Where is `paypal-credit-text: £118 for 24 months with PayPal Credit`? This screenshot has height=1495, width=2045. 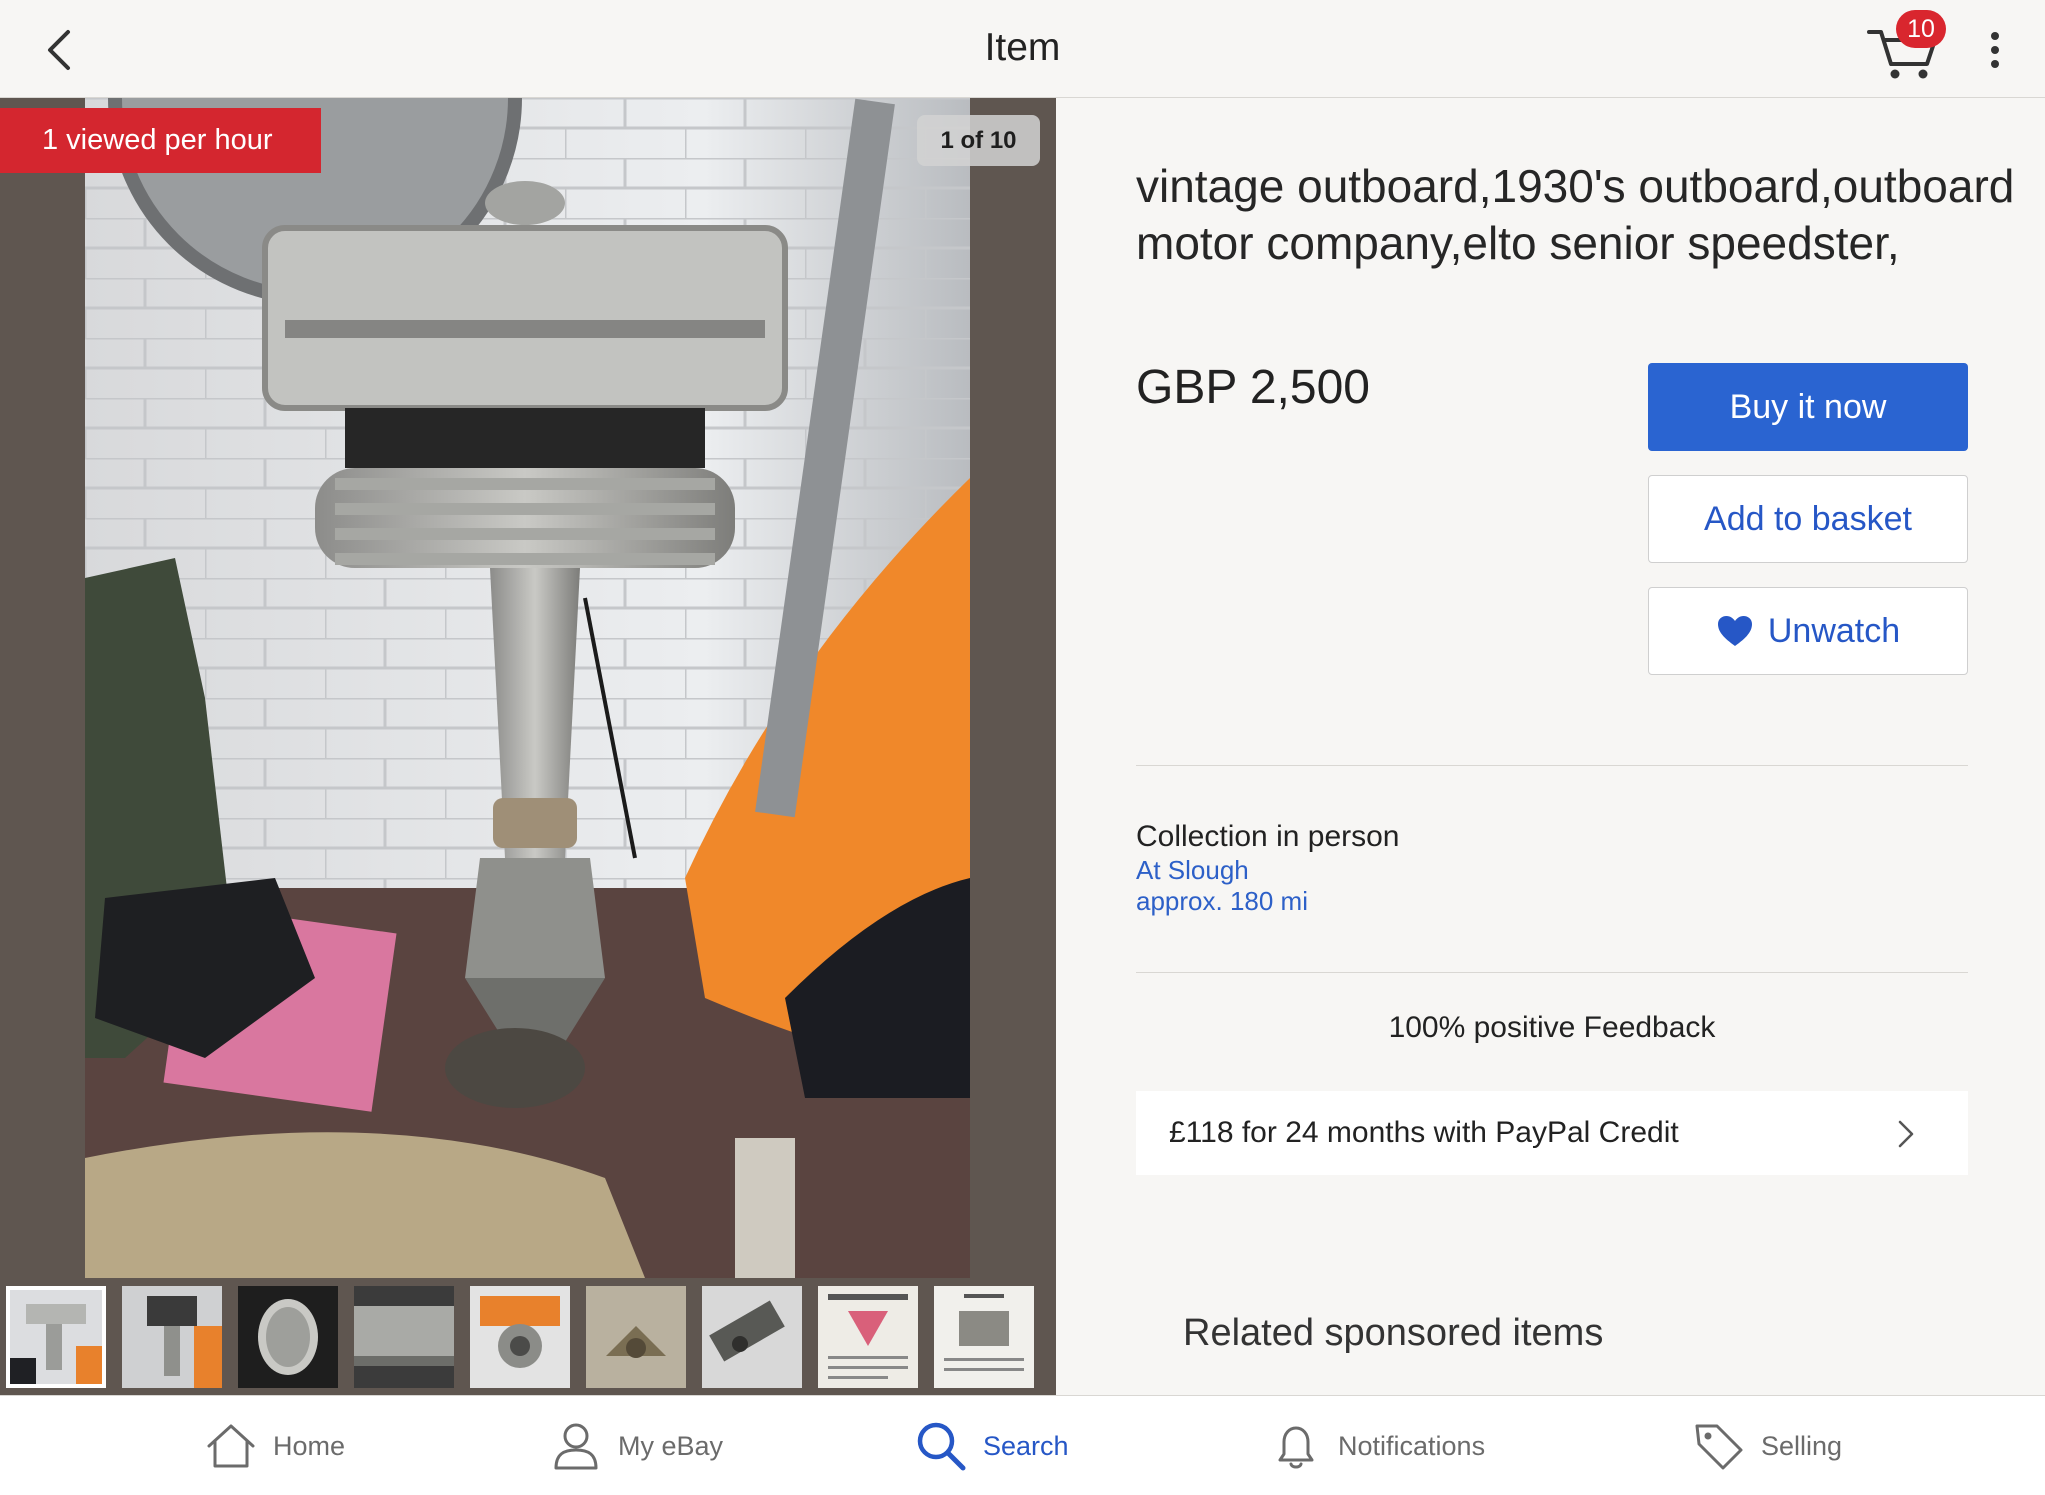 paypal-credit-text: £118 for 24 months with PayPal Credit is located at coordinates (1424, 1132).